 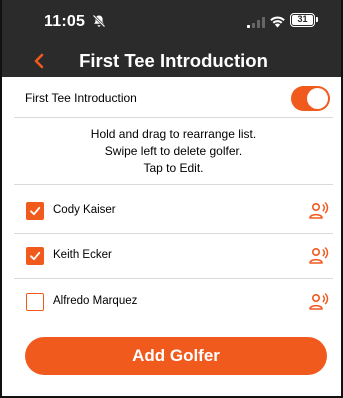 I want to click on toggle-label: First Tee Introduction, so click(x=81, y=98).